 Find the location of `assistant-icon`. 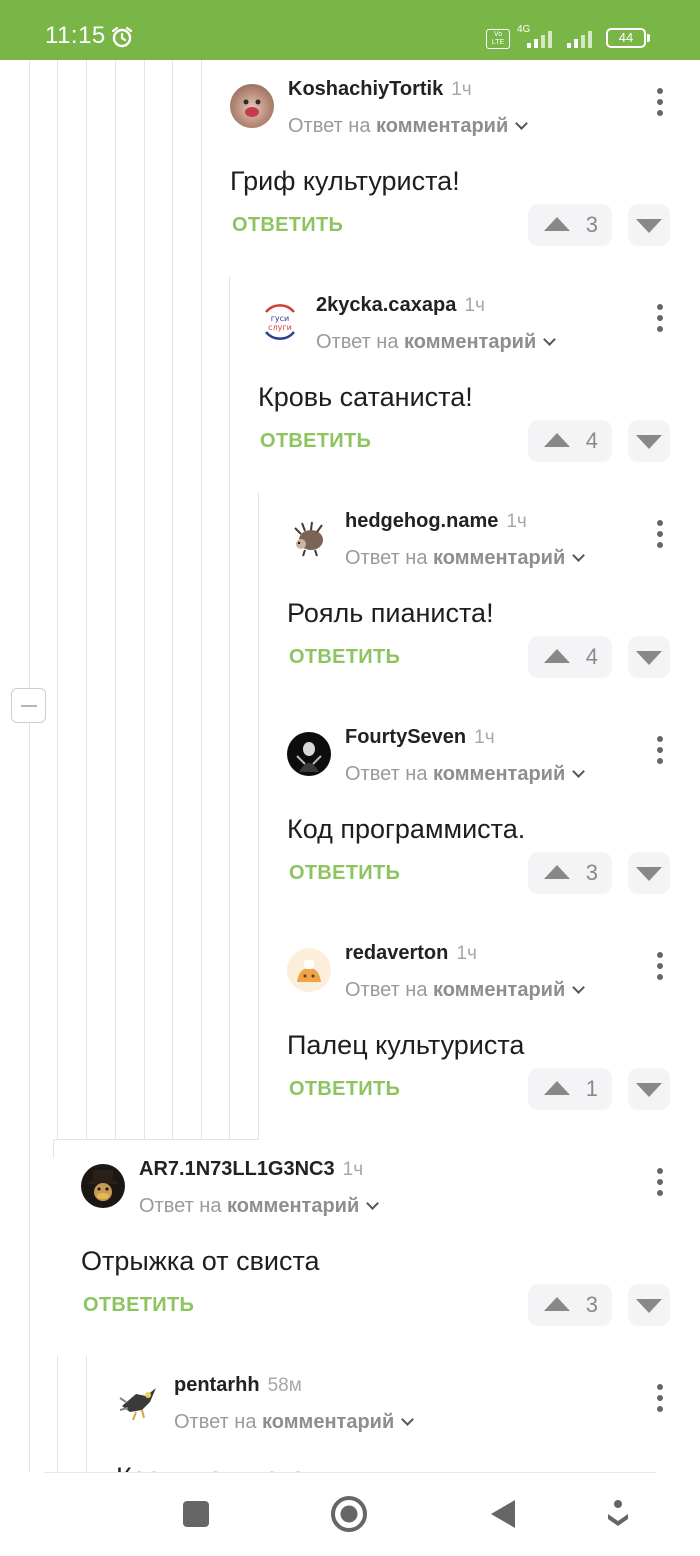

assistant-icon is located at coordinates (618, 1514).